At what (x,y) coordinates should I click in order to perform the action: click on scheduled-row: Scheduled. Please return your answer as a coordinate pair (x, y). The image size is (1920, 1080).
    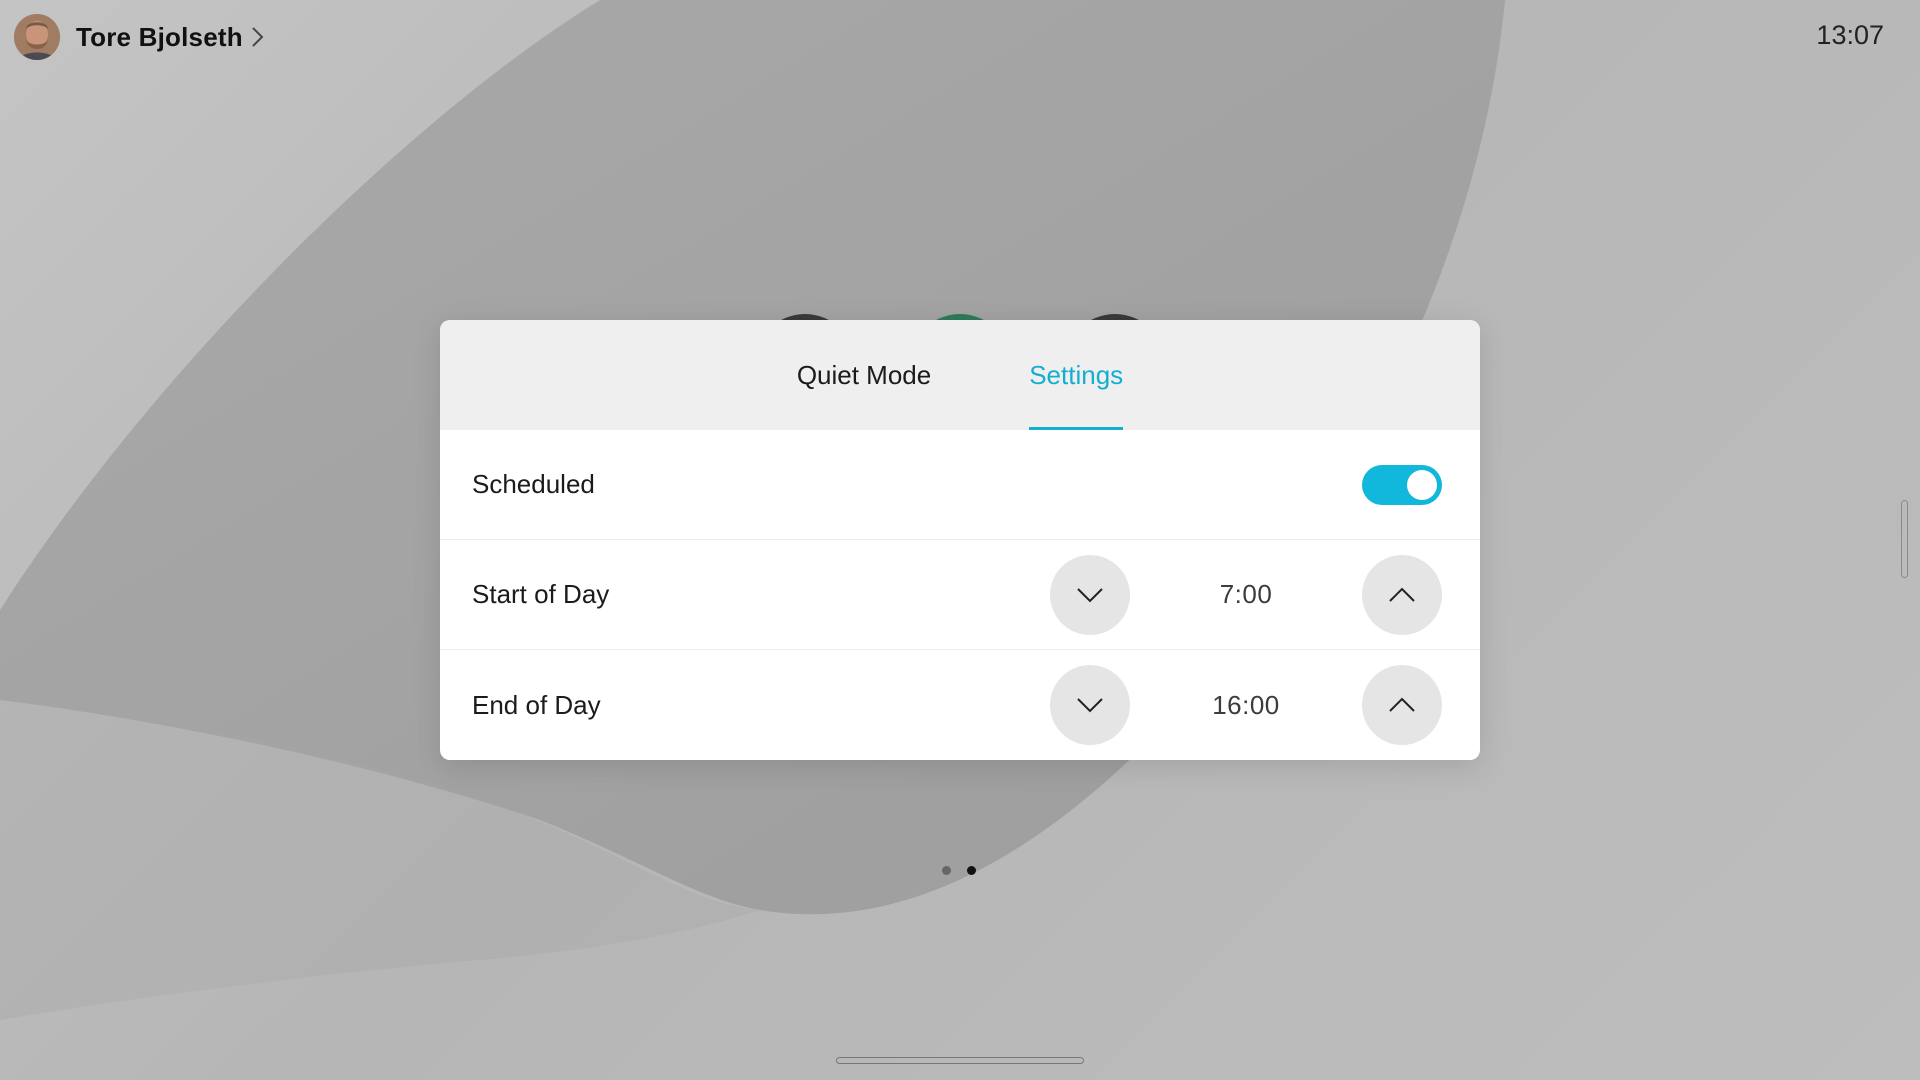
    Looking at the image, I should click on (960, 485).